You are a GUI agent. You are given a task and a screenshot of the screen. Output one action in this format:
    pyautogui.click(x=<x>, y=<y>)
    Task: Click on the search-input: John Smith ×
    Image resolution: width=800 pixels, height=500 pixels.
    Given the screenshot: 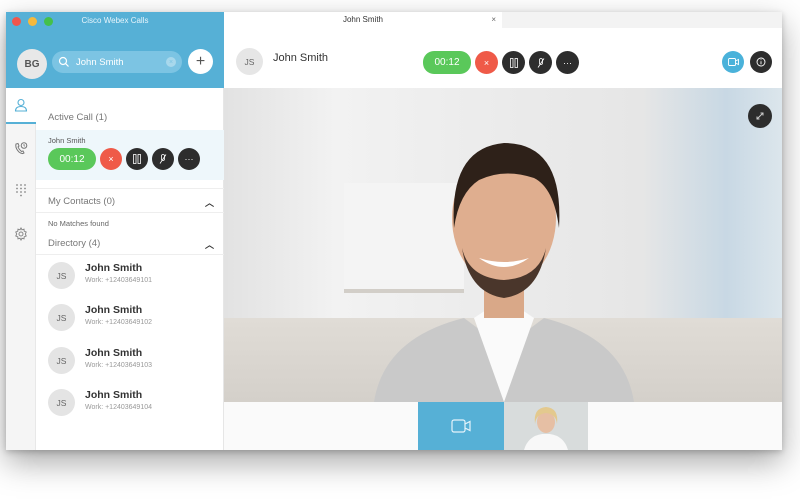 What is the action you would take?
    pyautogui.click(x=117, y=62)
    